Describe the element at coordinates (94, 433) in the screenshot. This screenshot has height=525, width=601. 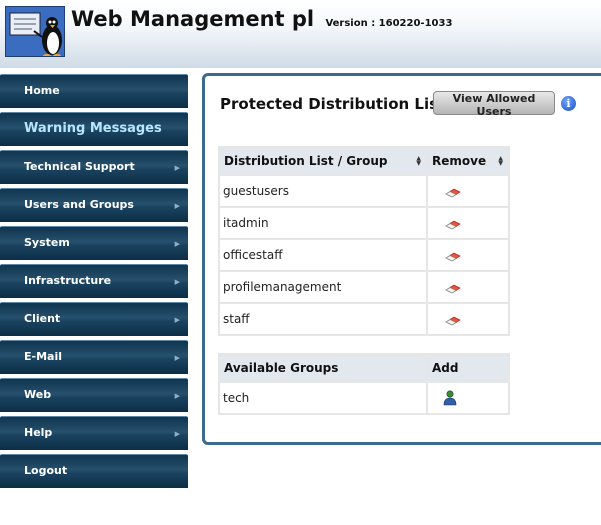
I see `sidebar-item-help: Help ▶` at that location.